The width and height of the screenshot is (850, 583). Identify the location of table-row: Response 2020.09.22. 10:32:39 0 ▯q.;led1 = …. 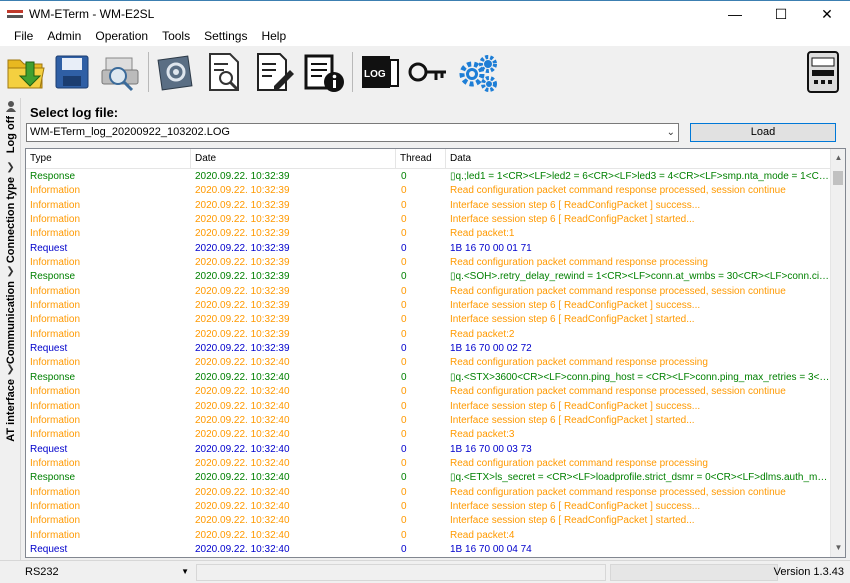
(428, 177).